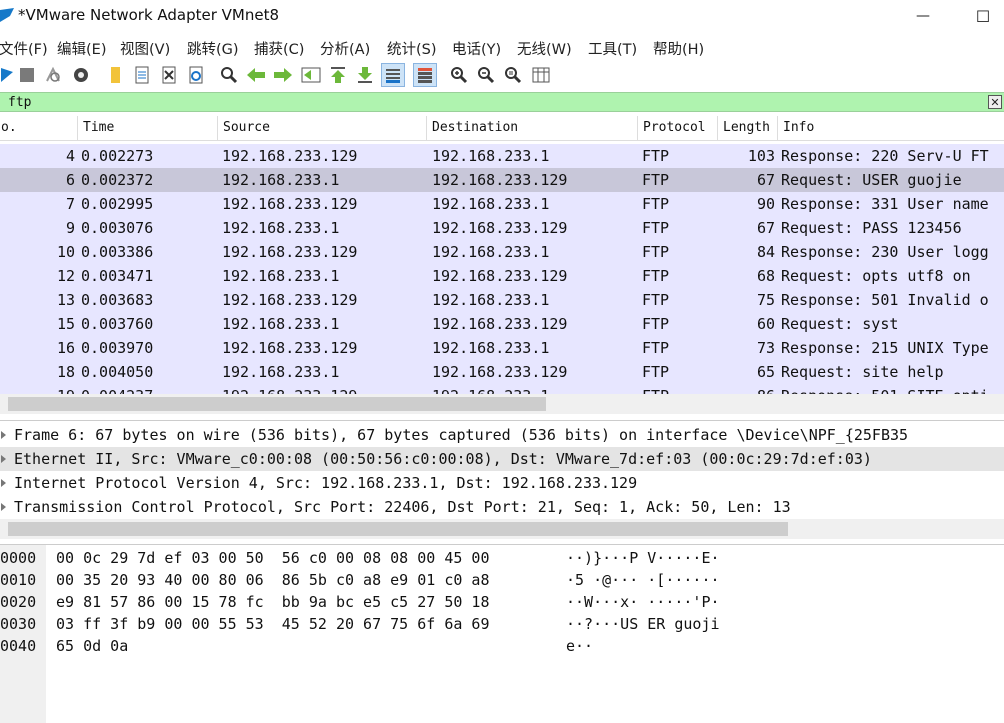 The width and height of the screenshot is (1004, 723). What do you see at coordinates (53, 75) in the screenshot?
I see `restart-capture-button` at bounding box center [53, 75].